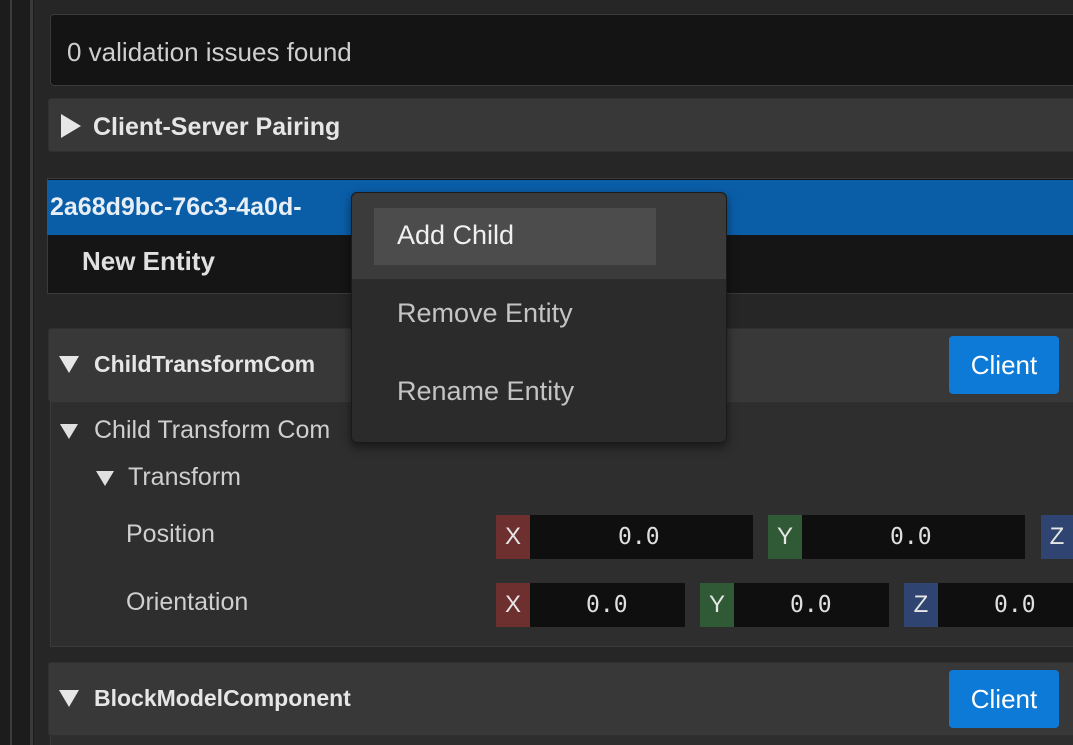  What do you see at coordinates (560, 125) in the screenshot?
I see `client-server-pairing-header: Client-Server Pairing` at bounding box center [560, 125].